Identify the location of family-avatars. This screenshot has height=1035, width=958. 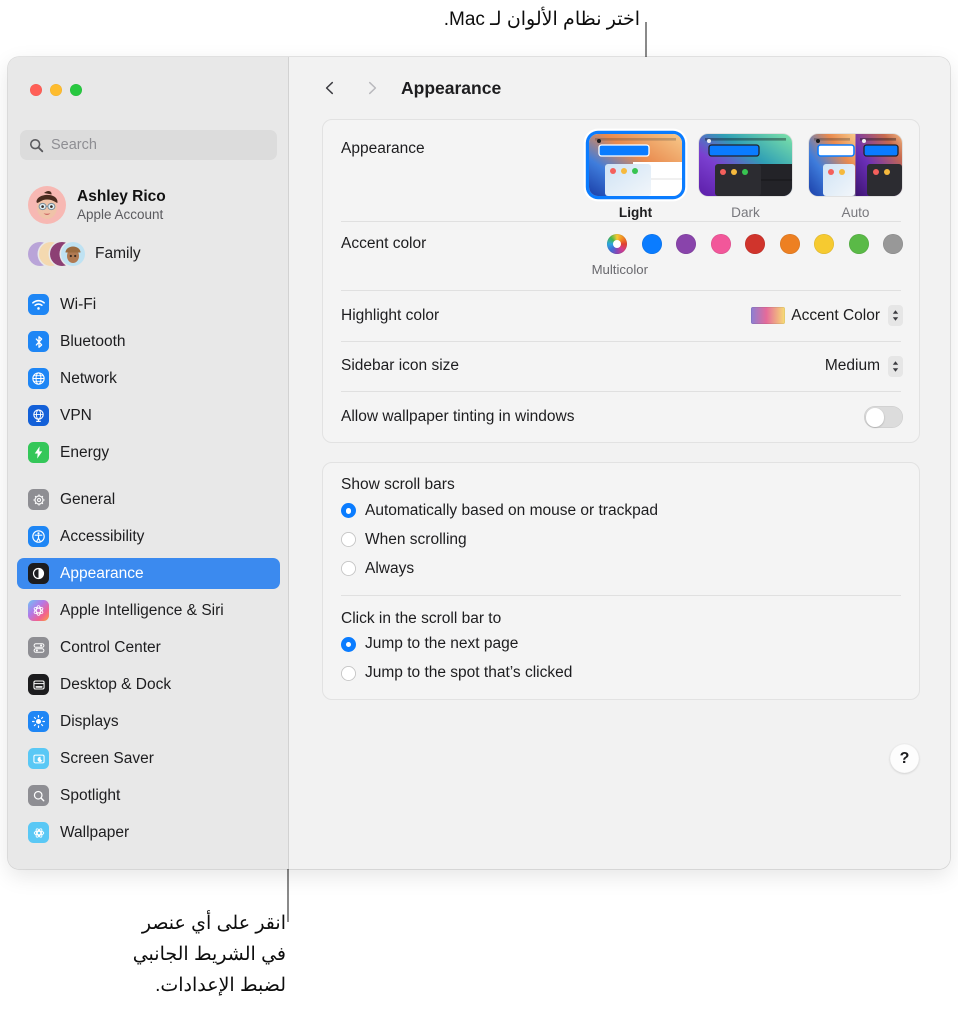
(58, 254).